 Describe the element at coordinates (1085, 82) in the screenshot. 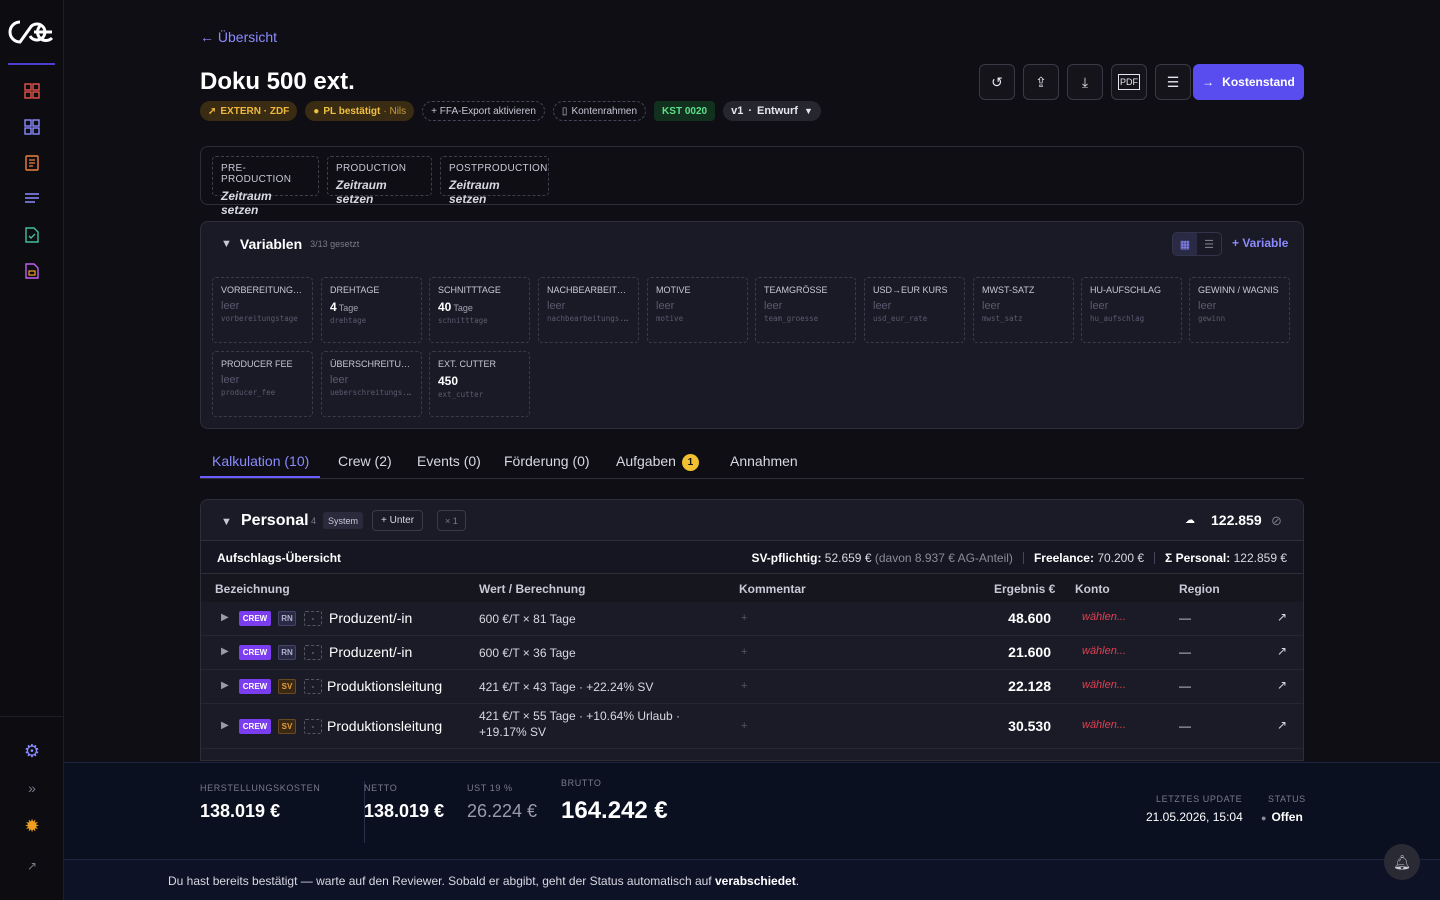

I see `download-button: ⤓` at that location.